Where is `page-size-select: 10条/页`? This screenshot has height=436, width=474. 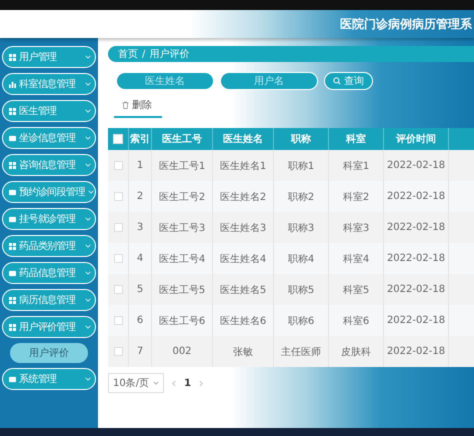 page-size-select: 10条/页 is located at coordinates (136, 383).